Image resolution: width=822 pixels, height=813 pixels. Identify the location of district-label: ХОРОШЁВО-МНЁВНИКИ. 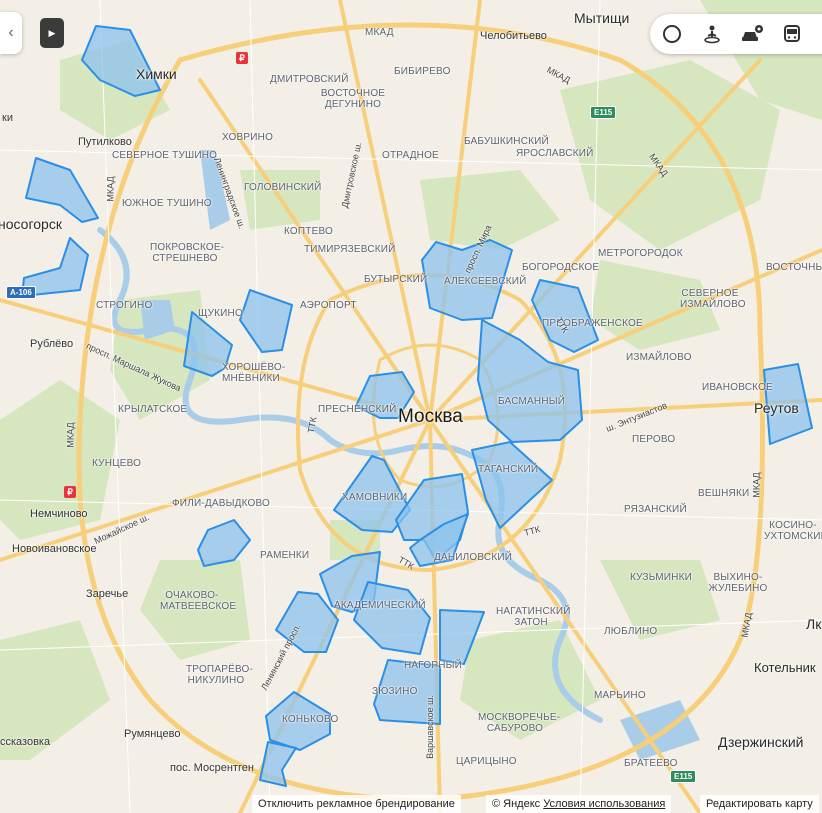
(254, 373).